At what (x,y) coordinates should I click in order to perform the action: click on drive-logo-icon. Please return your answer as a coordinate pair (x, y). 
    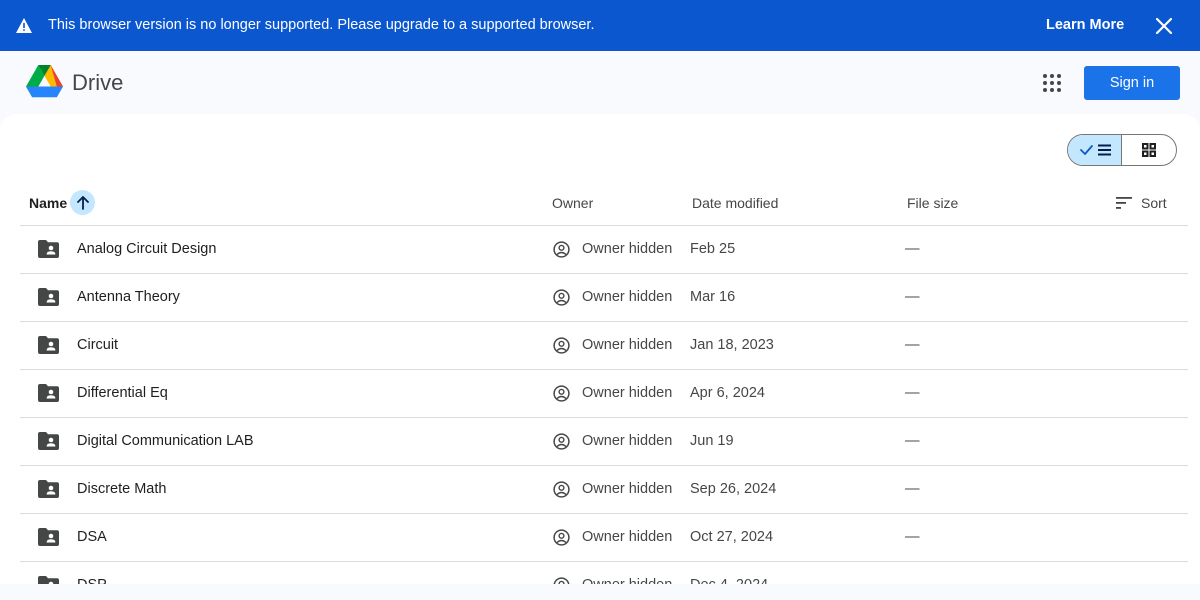
    Looking at the image, I should click on (44, 81).